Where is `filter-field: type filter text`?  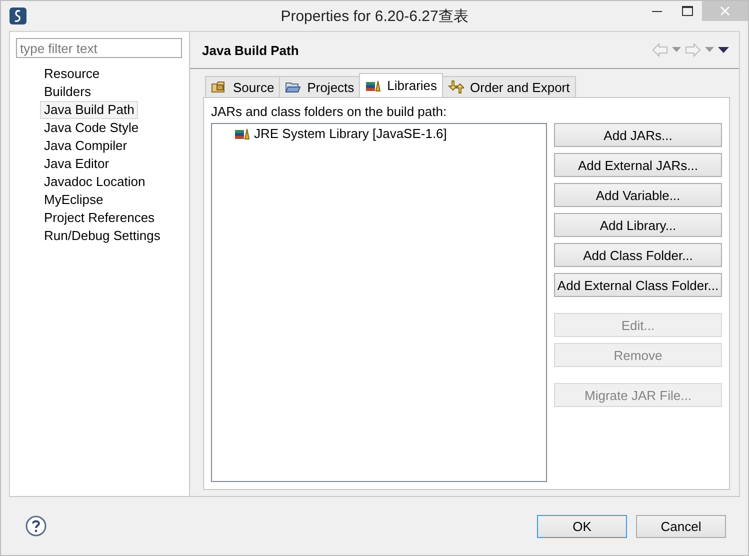 filter-field: type filter text is located at coordinates (99, 48).